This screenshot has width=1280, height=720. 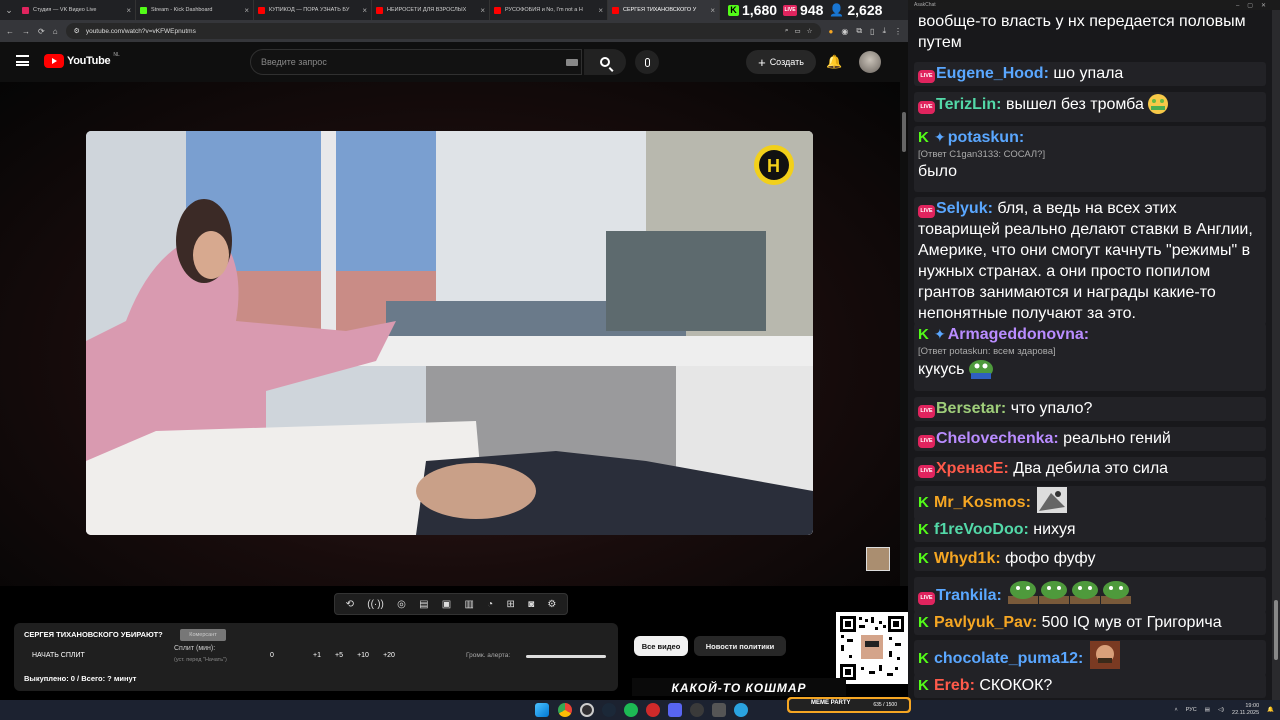 What do you see at coordinates (834, 61) in the screenshot?
I see `notifications-bell-icon: 🔔` at bounding box center [834, 61].